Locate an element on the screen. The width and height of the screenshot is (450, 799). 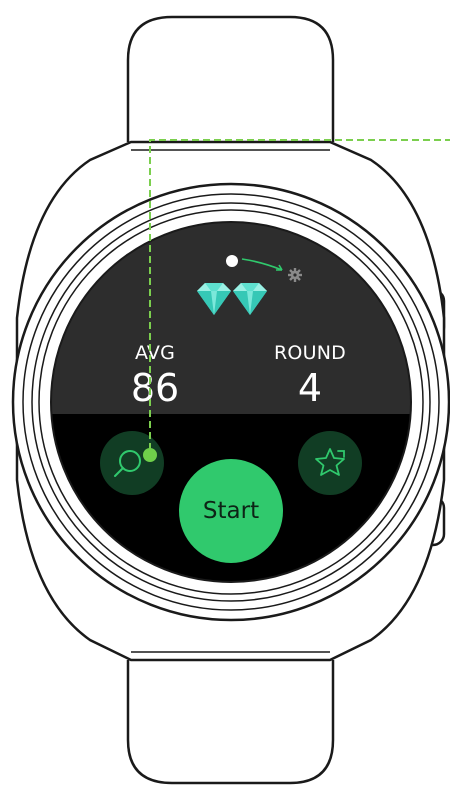
star-arrow-icon is located at coordinates (330, 462).